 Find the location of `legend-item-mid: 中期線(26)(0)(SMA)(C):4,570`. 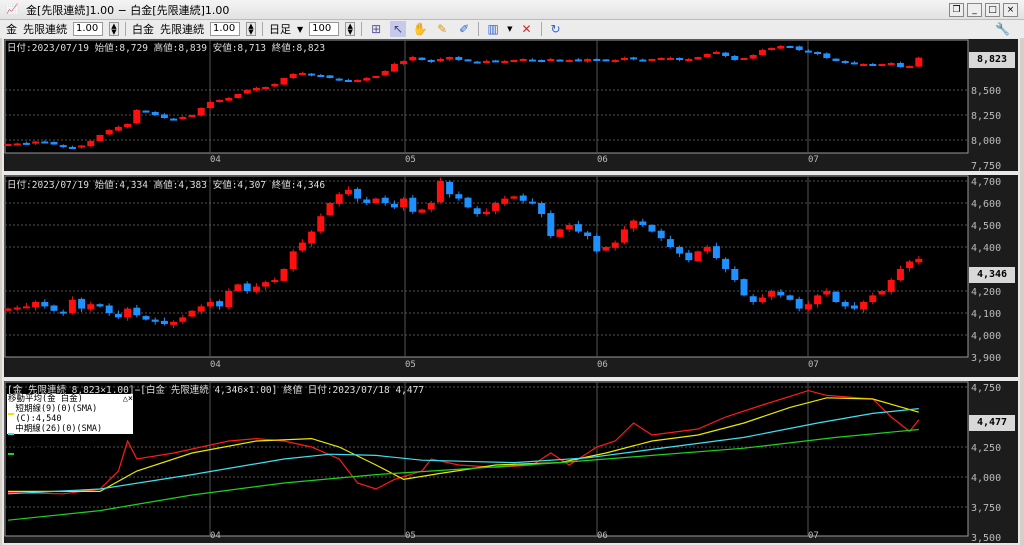

legend-item-mid: 中期線(26)(0)(SMA)(C):4,570 is located at coordinates (70, 434).